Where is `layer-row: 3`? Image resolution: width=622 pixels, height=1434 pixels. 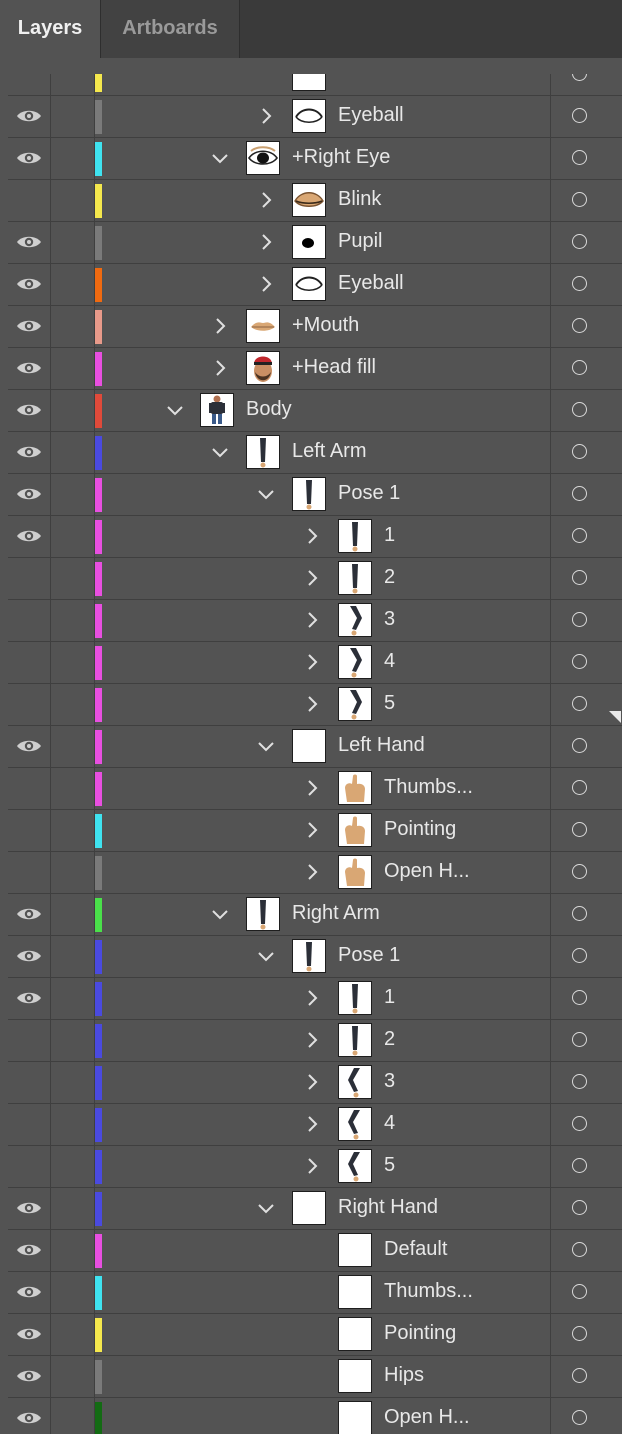 layer-row: 3 is located at coordinates (315, 621).